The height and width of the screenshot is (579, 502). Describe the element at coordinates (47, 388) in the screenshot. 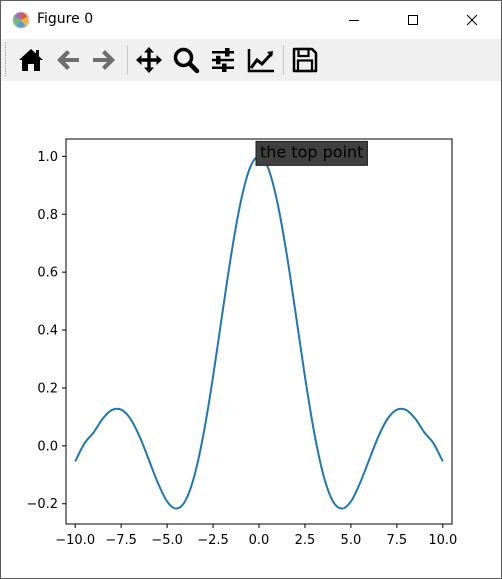

I see `y-tick-label: 0.2` at that location.